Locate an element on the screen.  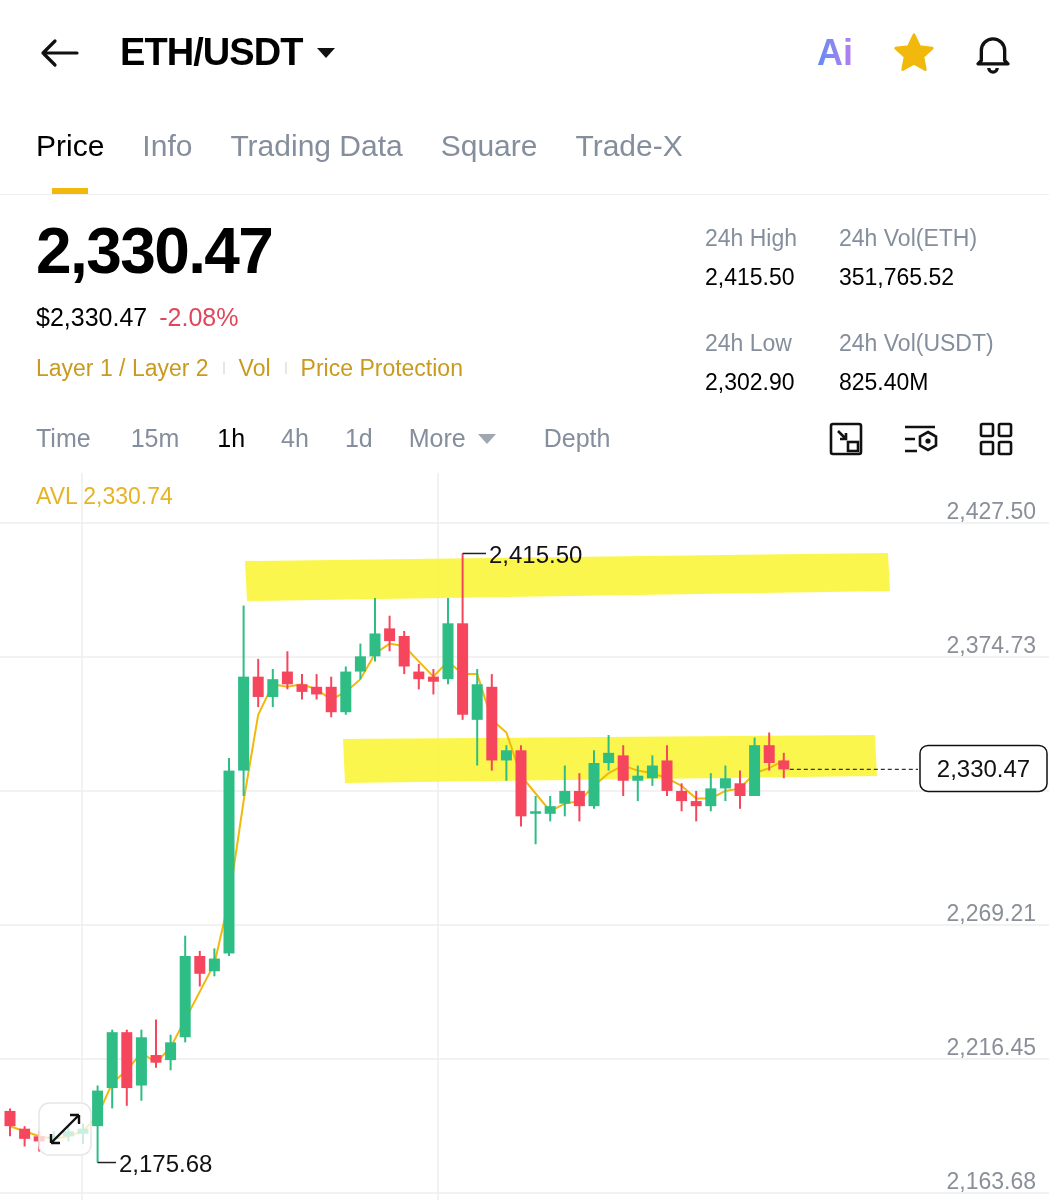
expand-button is located at coordinates (65, 1129).